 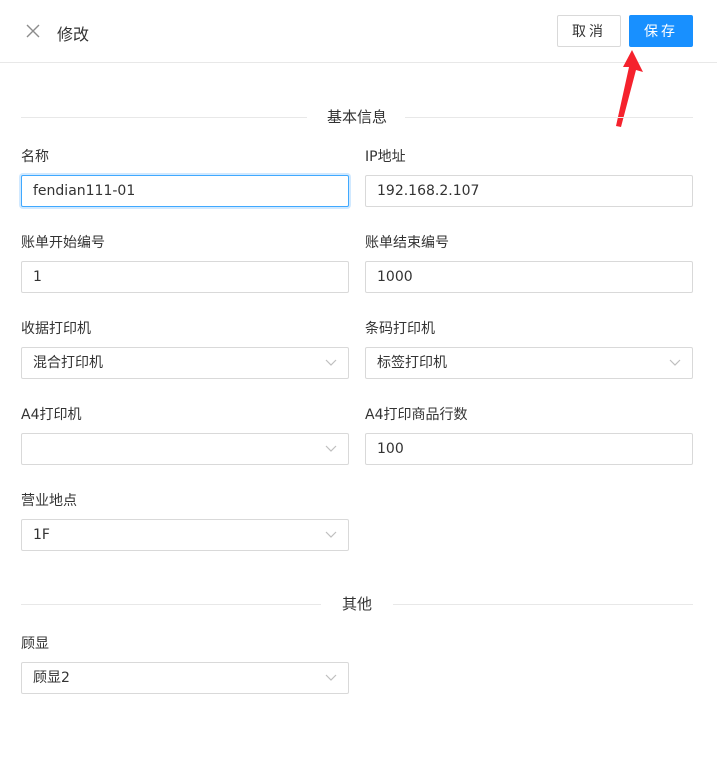 I want to click on barcode-printer-value: 标签打印机, so click(x=412, y=363).